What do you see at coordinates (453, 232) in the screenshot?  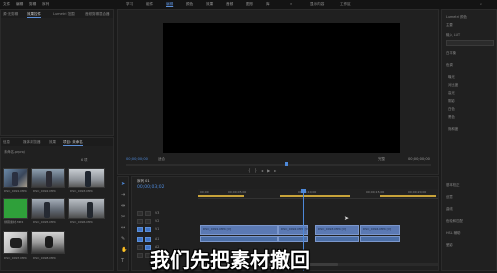 I see `section-hsl: HSL 辅助` at bounding box center [453, 232].